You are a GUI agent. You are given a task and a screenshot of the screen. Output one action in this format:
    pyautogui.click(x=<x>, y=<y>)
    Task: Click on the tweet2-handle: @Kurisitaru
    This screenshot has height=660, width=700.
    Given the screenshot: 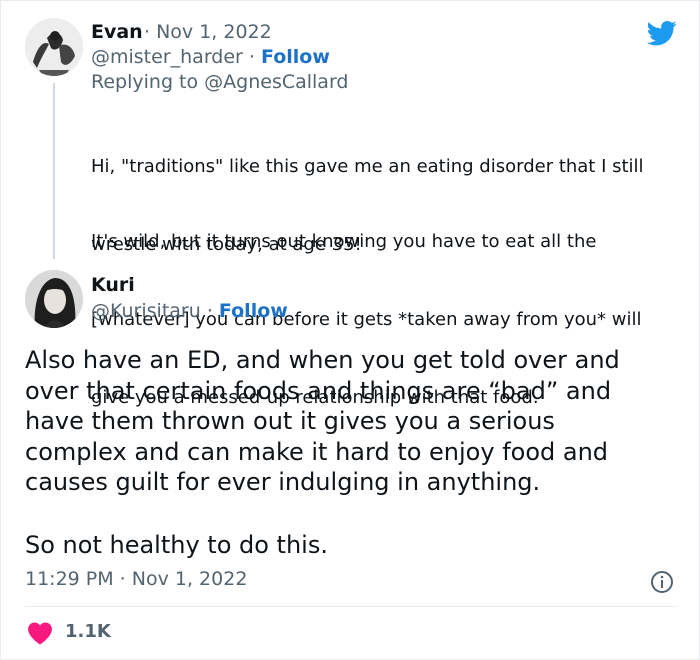 What is the action you would take?
    pyautogui.click(x=146, y=311)
    